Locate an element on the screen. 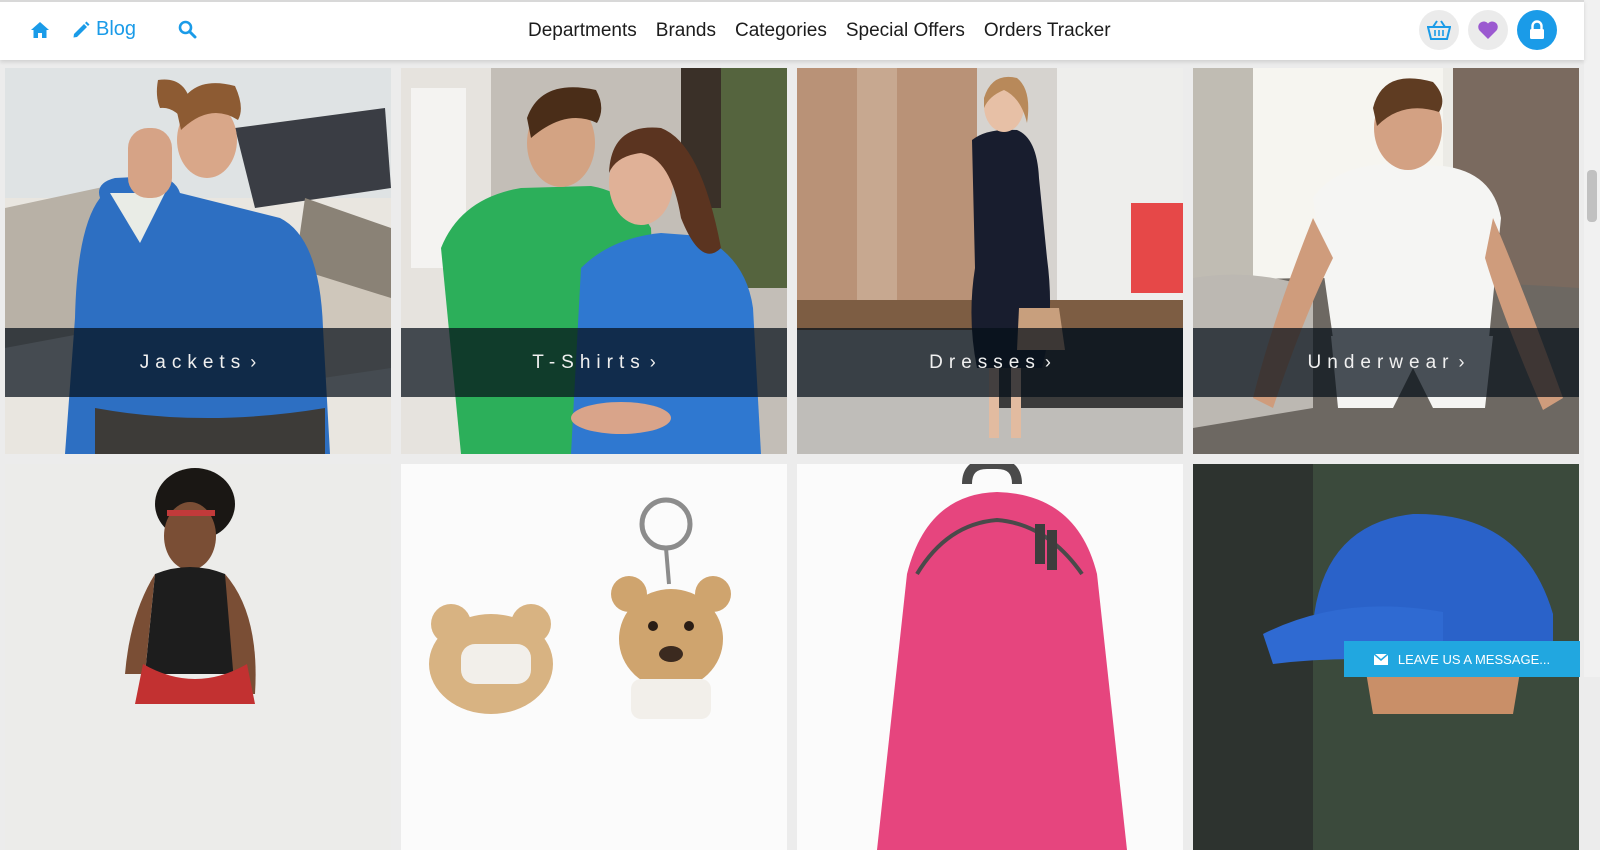 The height and width of the screenshot is (850, 1600). nav-brands: Brands is located at coordinates (686, 31).